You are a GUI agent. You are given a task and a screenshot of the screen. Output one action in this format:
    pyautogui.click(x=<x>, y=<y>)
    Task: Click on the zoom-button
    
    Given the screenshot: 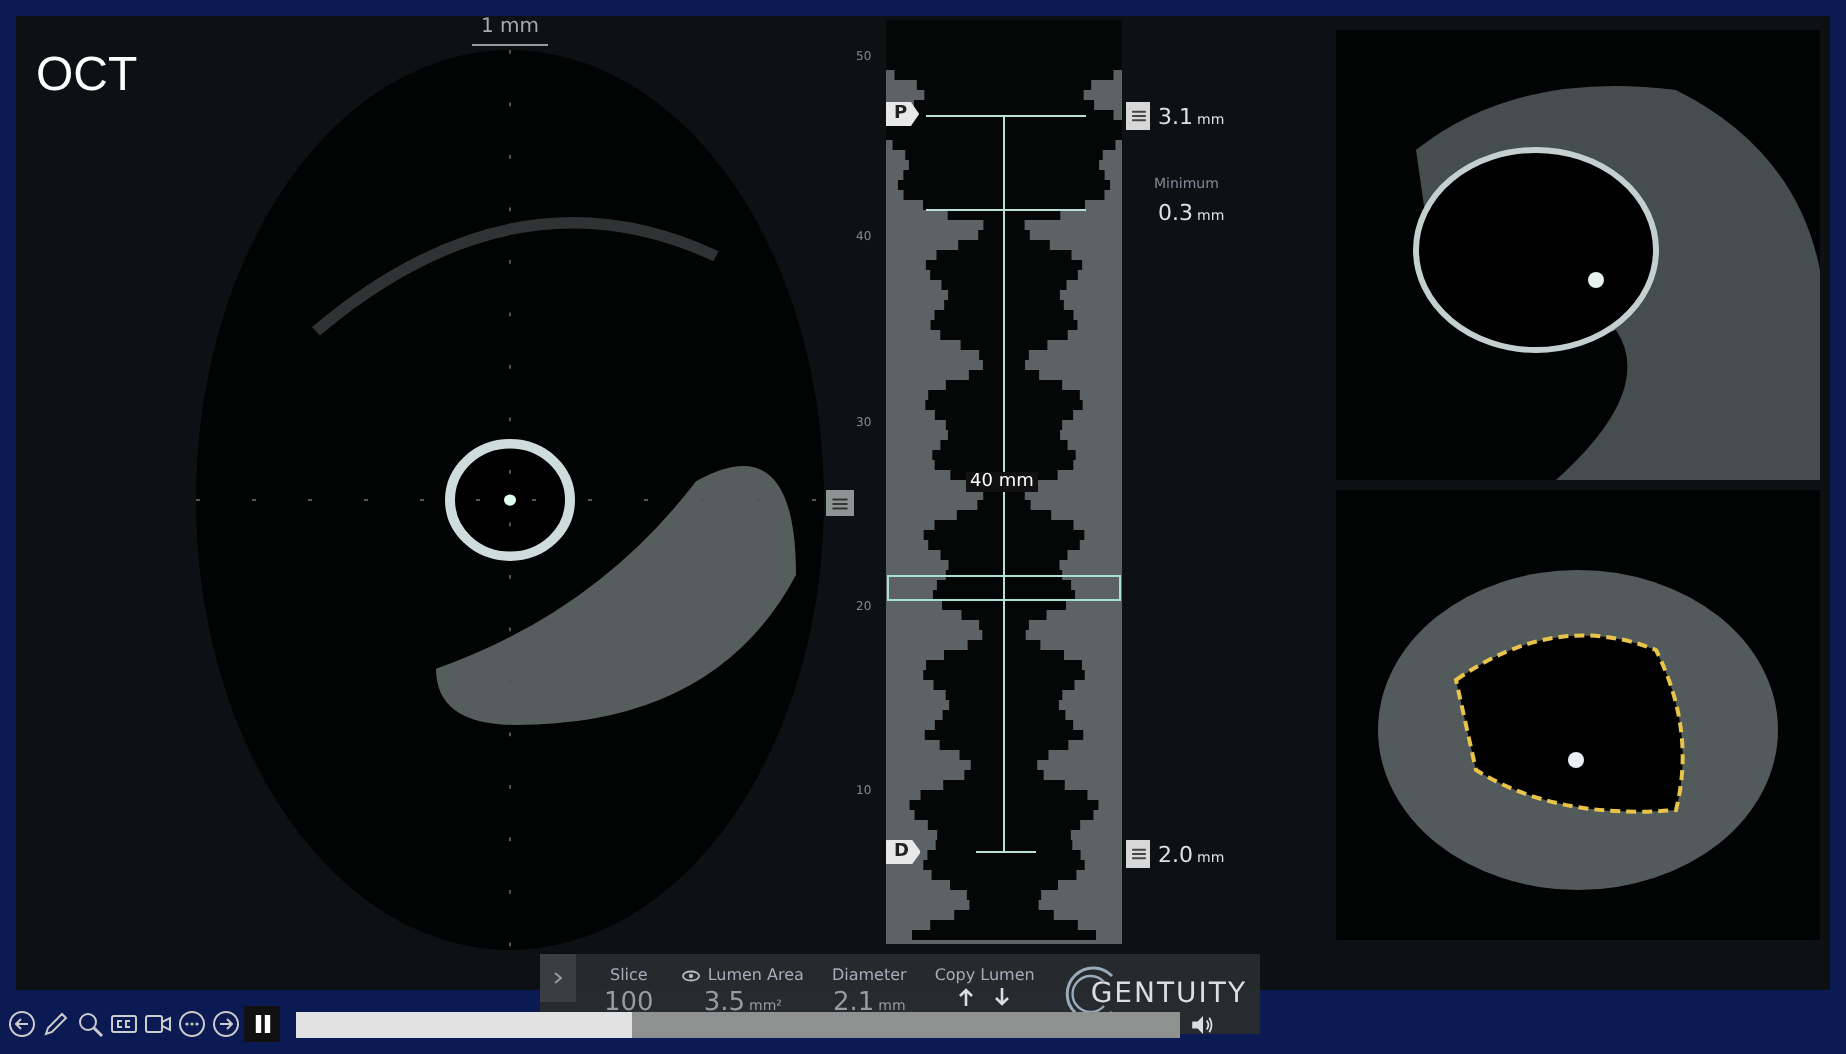 What is the action you would take?
    pyautogui.click(x=90, y=1024)
    